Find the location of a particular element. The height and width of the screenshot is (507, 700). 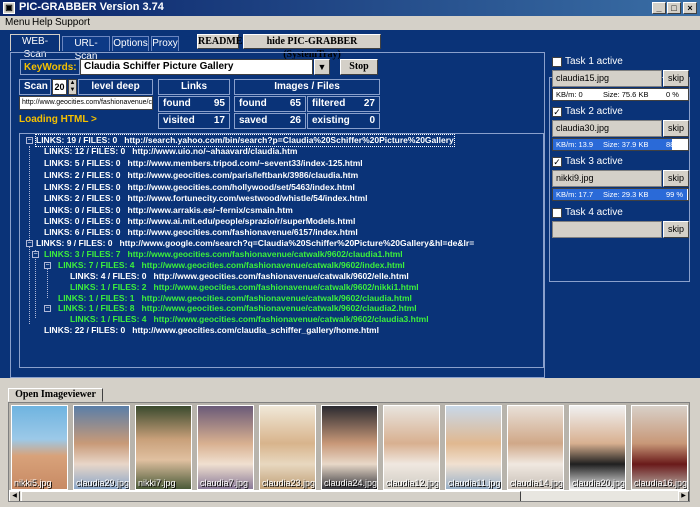

thumbnail-scrollbar: ◀ ▶ is located at coordinates (349, 495).